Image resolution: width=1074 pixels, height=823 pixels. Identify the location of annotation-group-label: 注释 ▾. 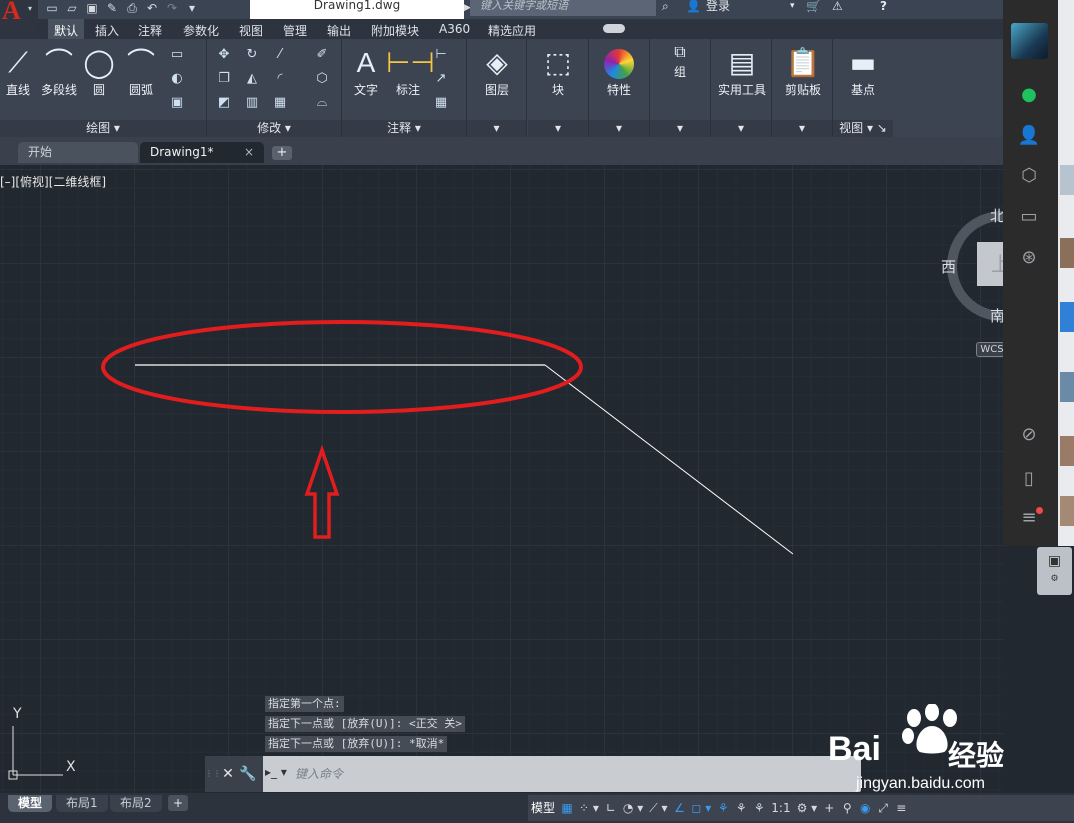
(404, 128).